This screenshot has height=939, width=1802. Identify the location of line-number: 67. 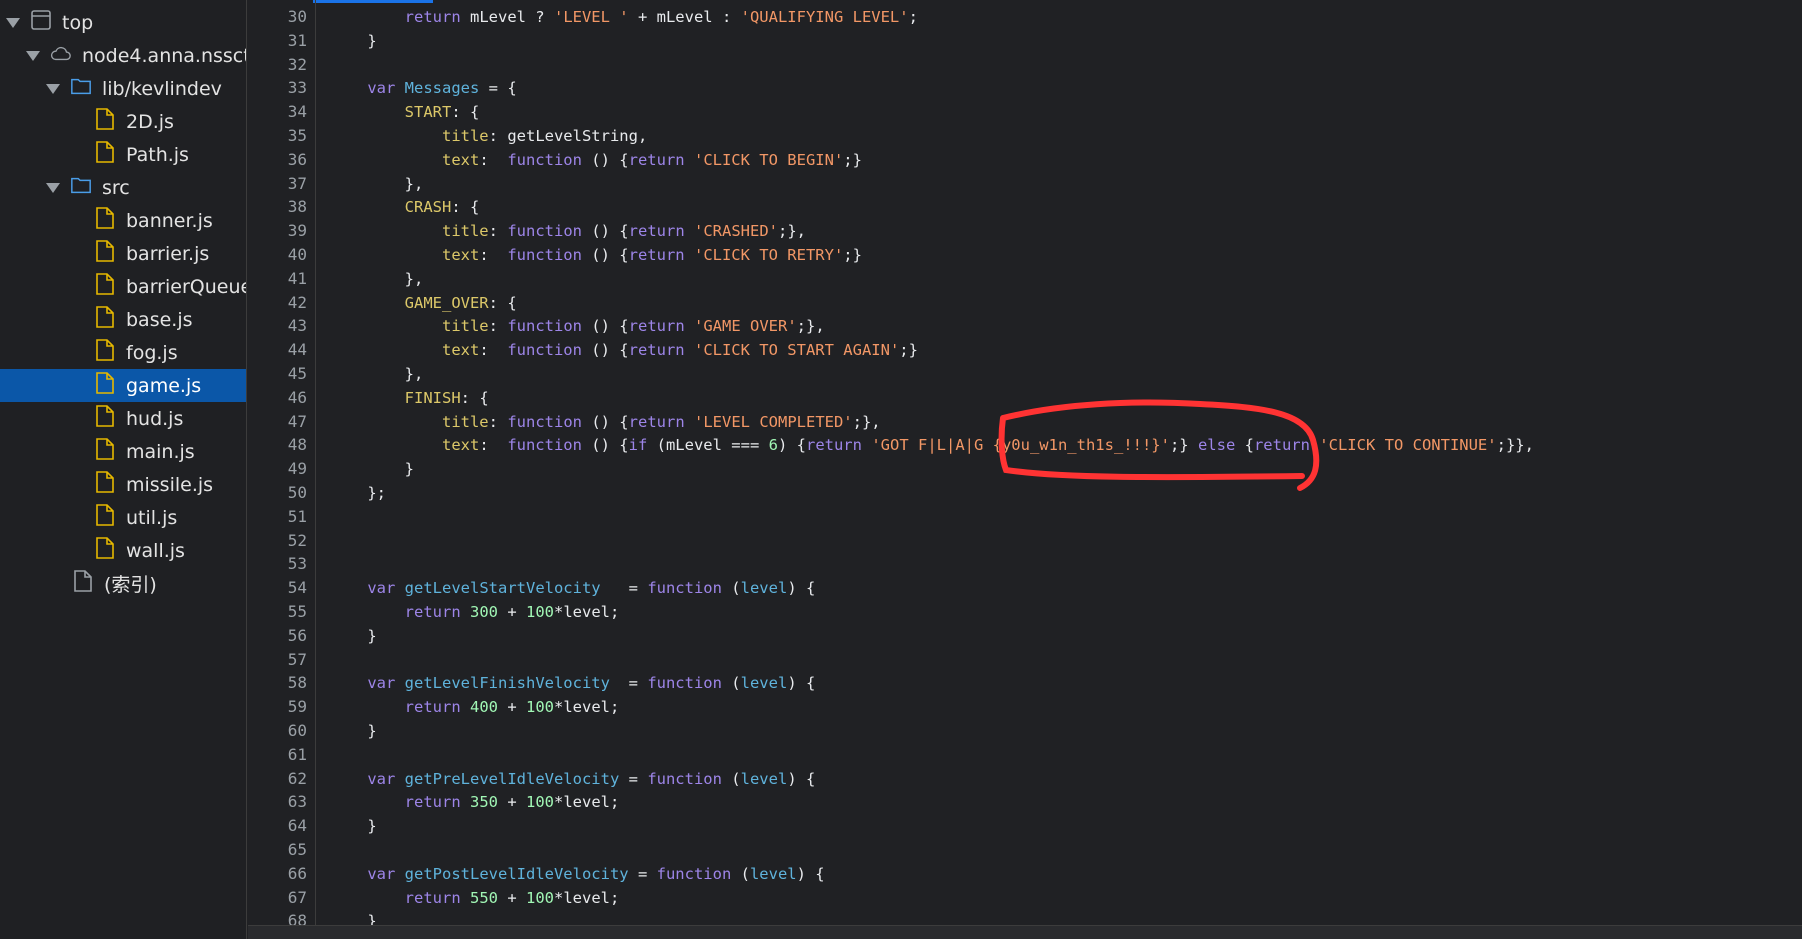
(297, 897).